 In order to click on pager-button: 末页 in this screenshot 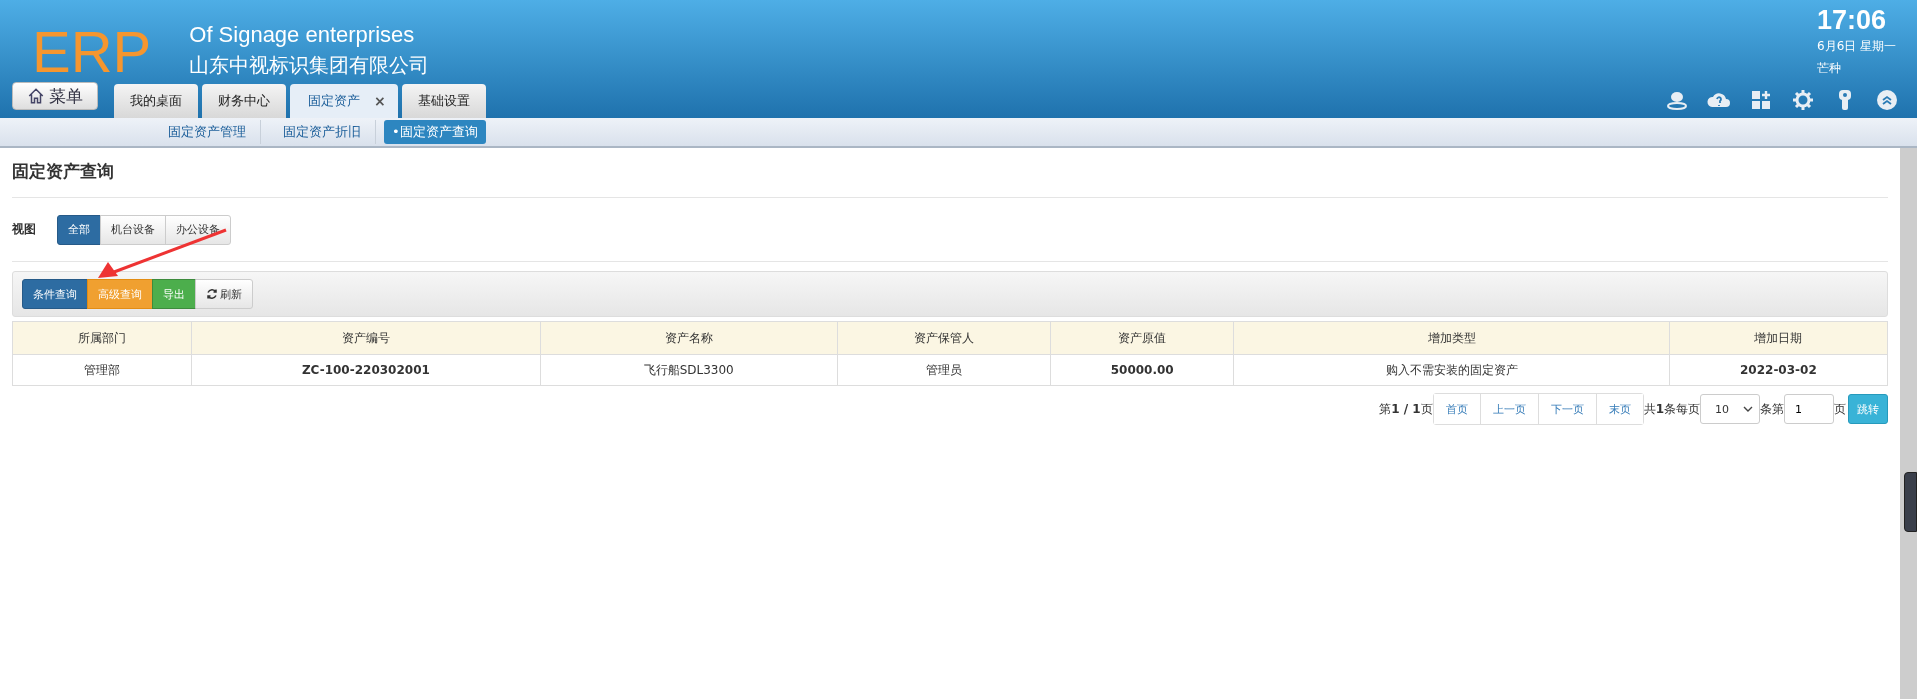, I will do `click(1619, 409)`.